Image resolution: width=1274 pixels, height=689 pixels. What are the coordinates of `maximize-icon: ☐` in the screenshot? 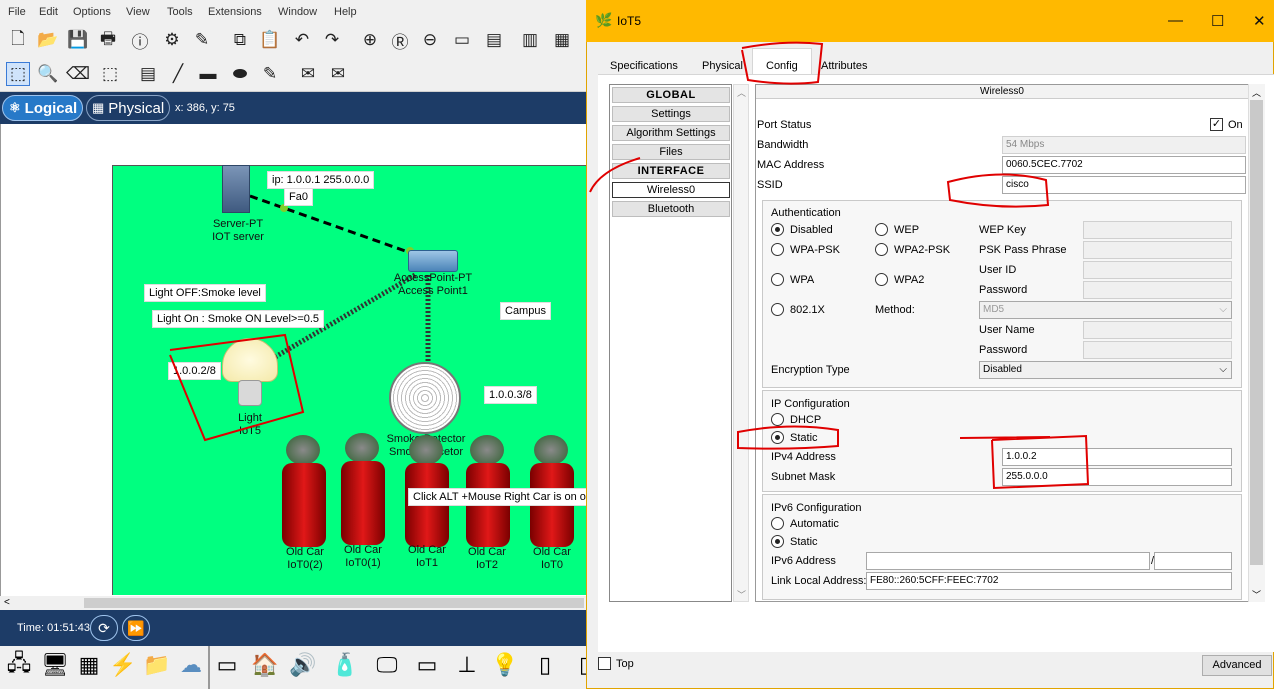 It's located at (1217, 21).